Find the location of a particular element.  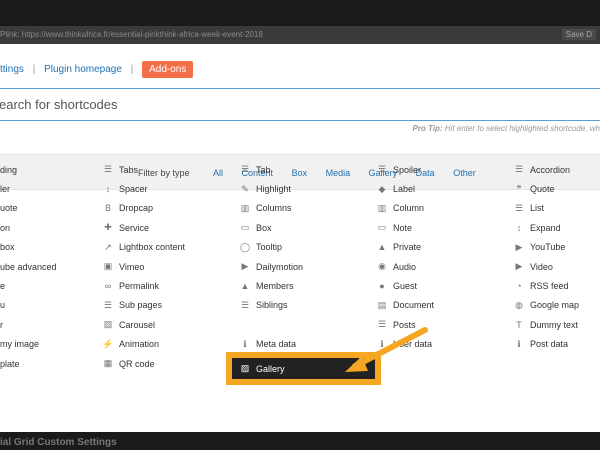

footer-title: ial Grid Custom Settings is located at coordinates (58, 442).